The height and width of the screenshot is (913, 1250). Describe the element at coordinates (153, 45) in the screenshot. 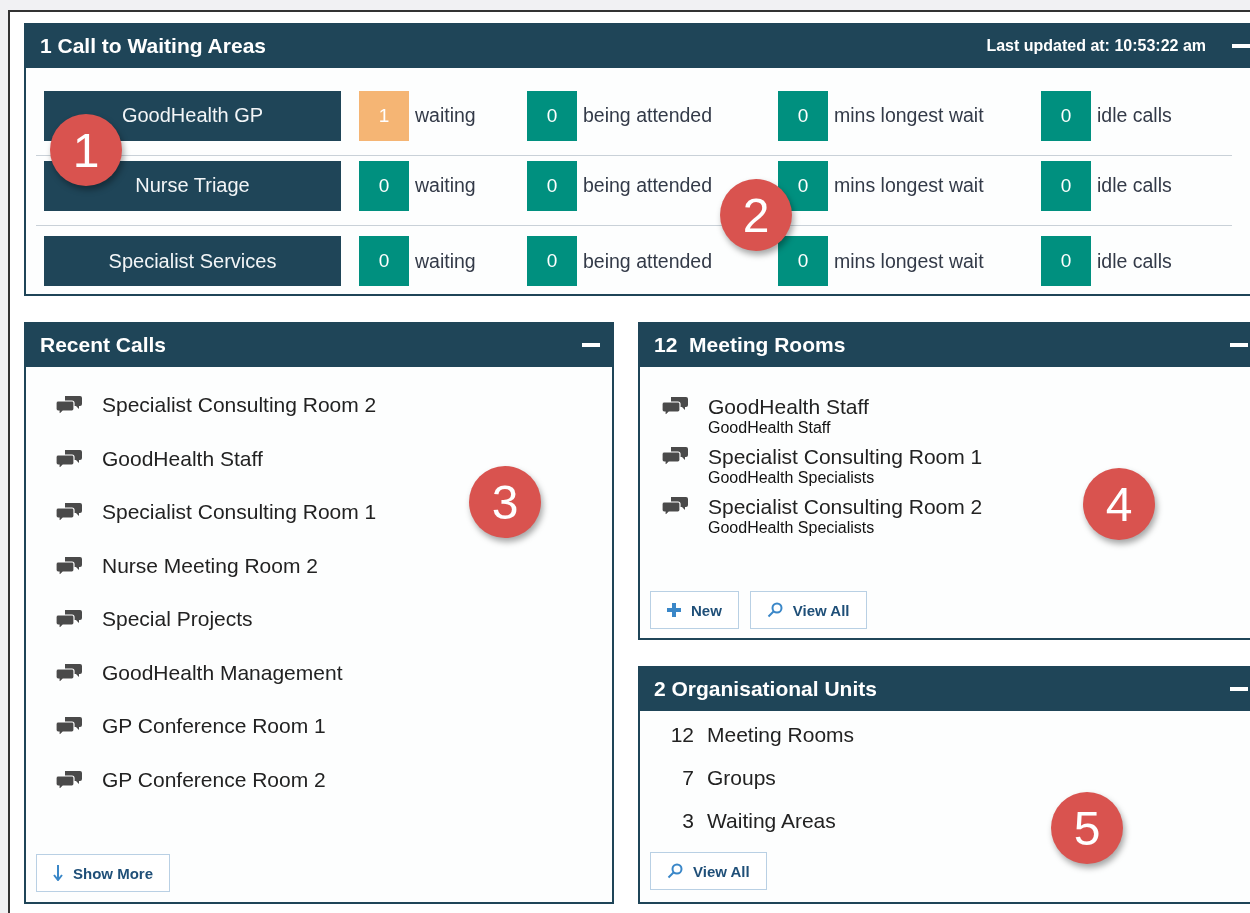

I see `panel-title: 1 Call to Waiting Areas` at that location.